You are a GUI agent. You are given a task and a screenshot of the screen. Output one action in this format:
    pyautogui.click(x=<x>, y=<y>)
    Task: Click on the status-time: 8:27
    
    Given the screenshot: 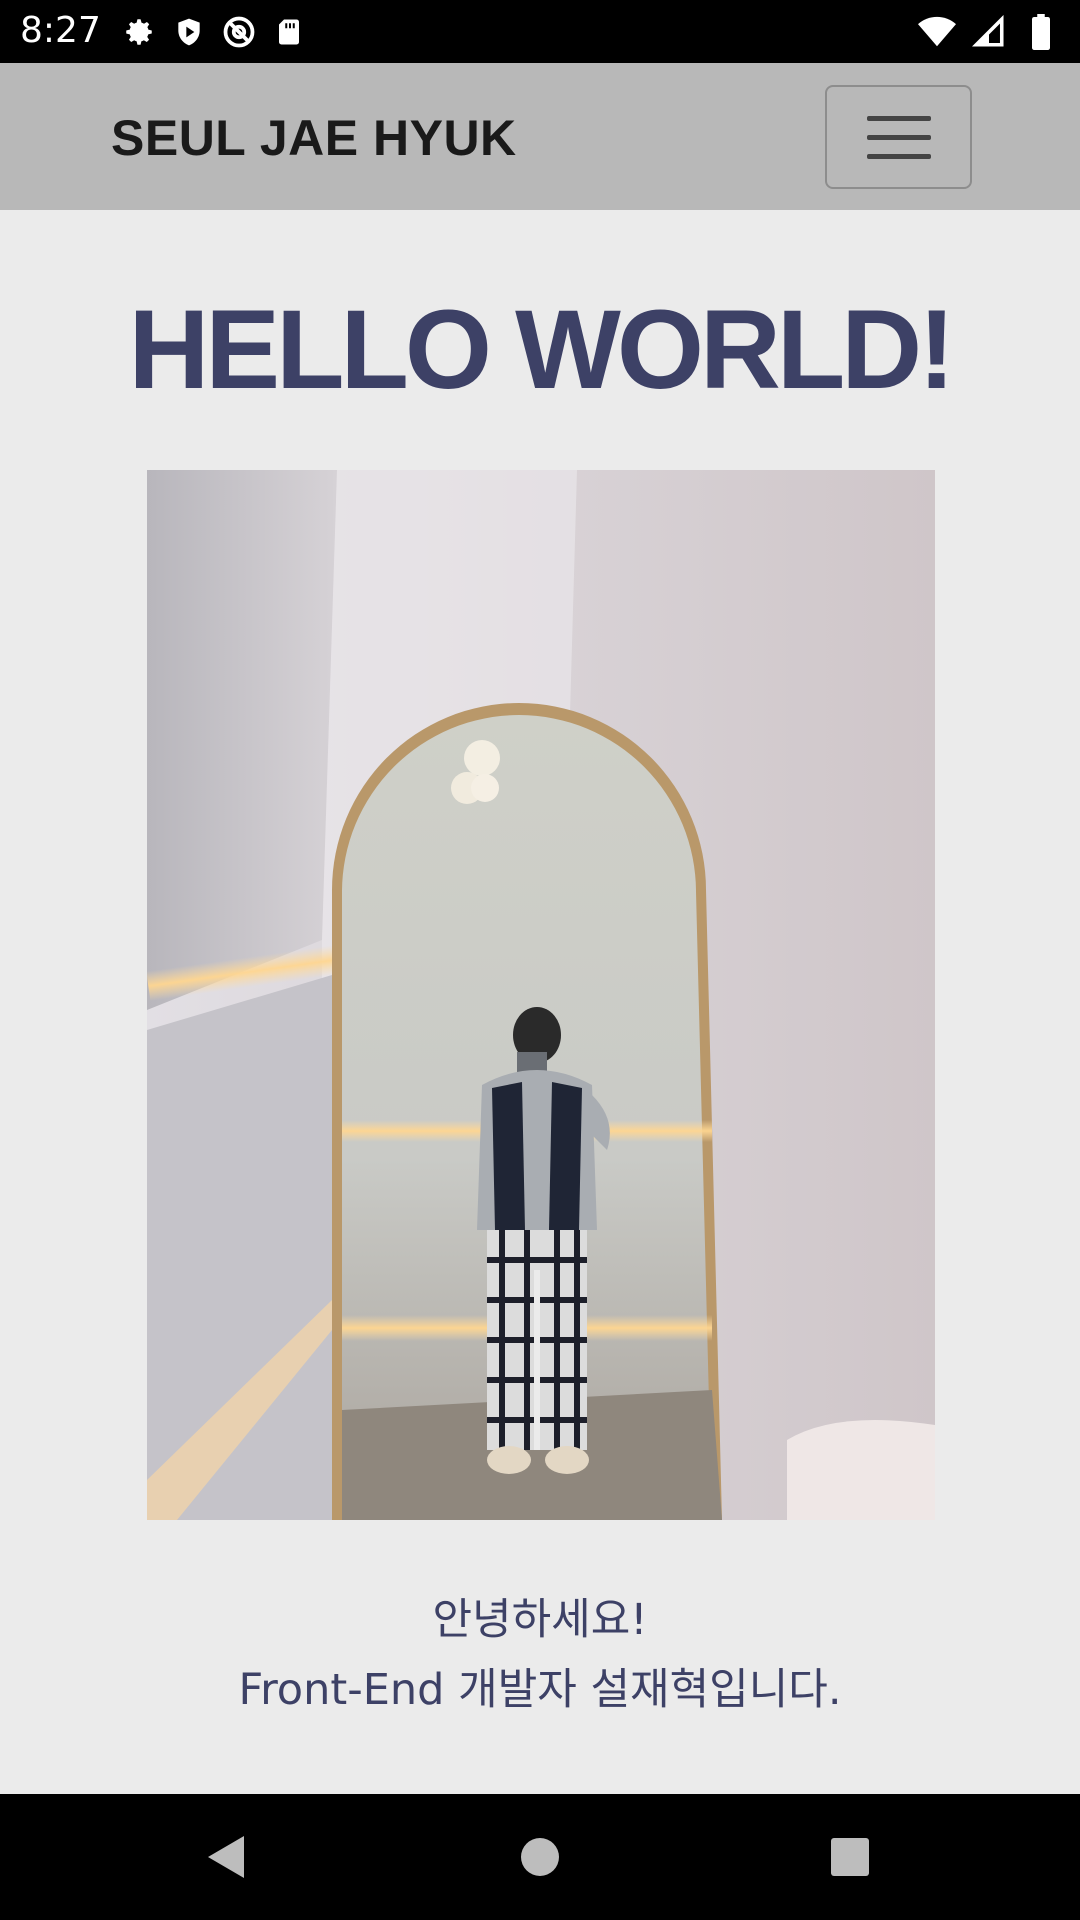 What is the action you would take?
    pyautogui.click(x=60, y=30)
    